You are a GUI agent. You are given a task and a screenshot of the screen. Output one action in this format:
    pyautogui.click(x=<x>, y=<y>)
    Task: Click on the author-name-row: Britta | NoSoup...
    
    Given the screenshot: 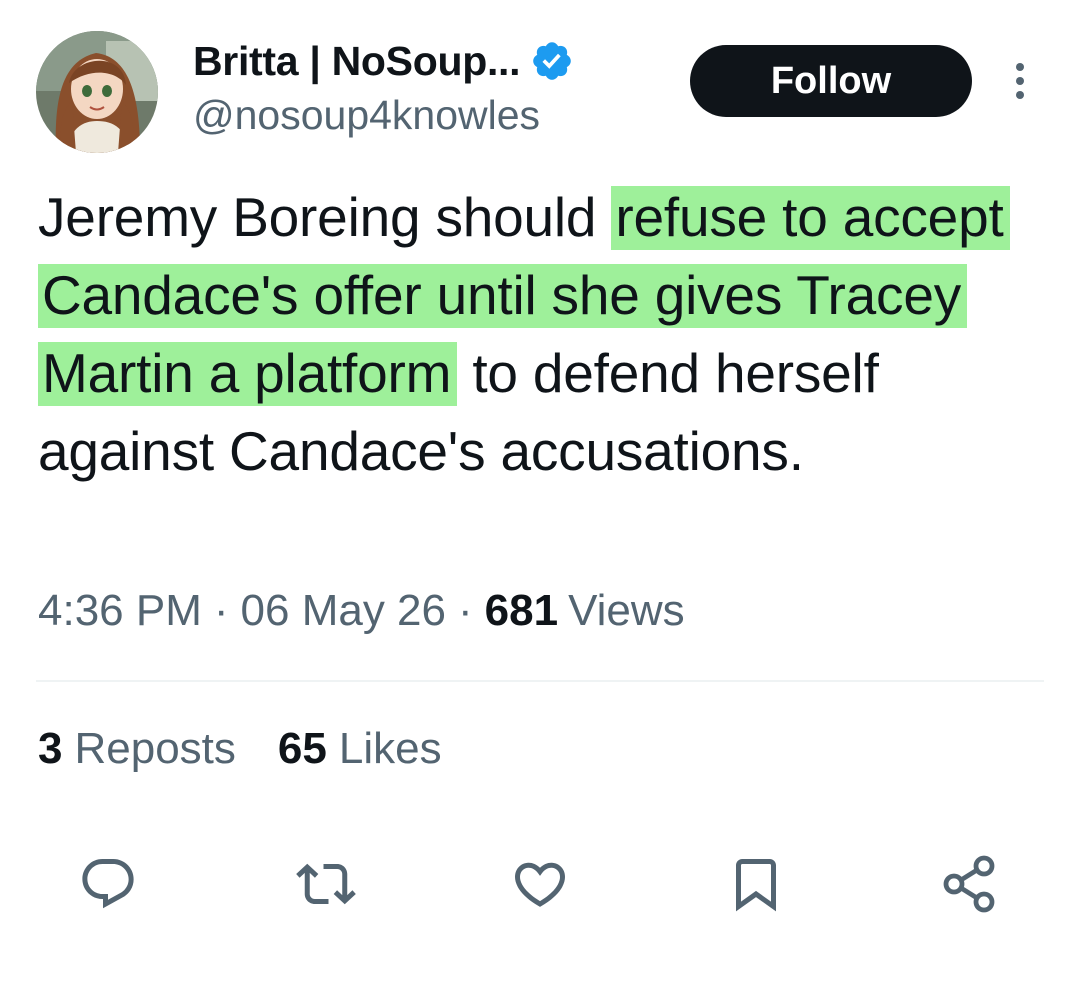 What is the action you would take?
    pyautogui.click(x=383, y=61)
    